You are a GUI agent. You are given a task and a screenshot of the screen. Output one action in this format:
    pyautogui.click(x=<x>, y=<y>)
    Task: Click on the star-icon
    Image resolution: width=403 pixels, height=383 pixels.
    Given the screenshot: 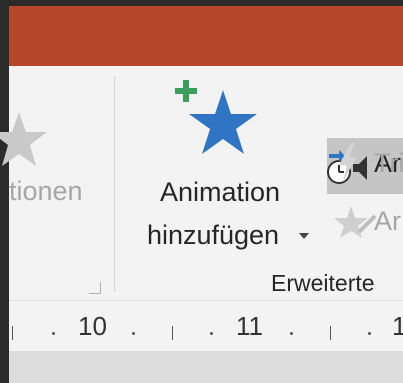 What is the action you would take?
    pyautogui.click(x=23, y=139)
    